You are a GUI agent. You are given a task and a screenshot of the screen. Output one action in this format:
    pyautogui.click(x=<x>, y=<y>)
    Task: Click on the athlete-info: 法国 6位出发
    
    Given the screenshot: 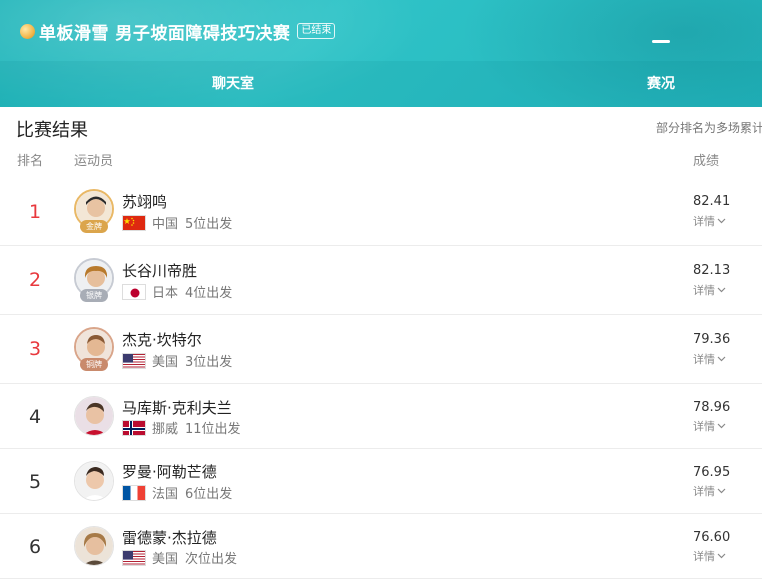 What is the action you would take?
    pyautogui.click(x=177, y=492)
    